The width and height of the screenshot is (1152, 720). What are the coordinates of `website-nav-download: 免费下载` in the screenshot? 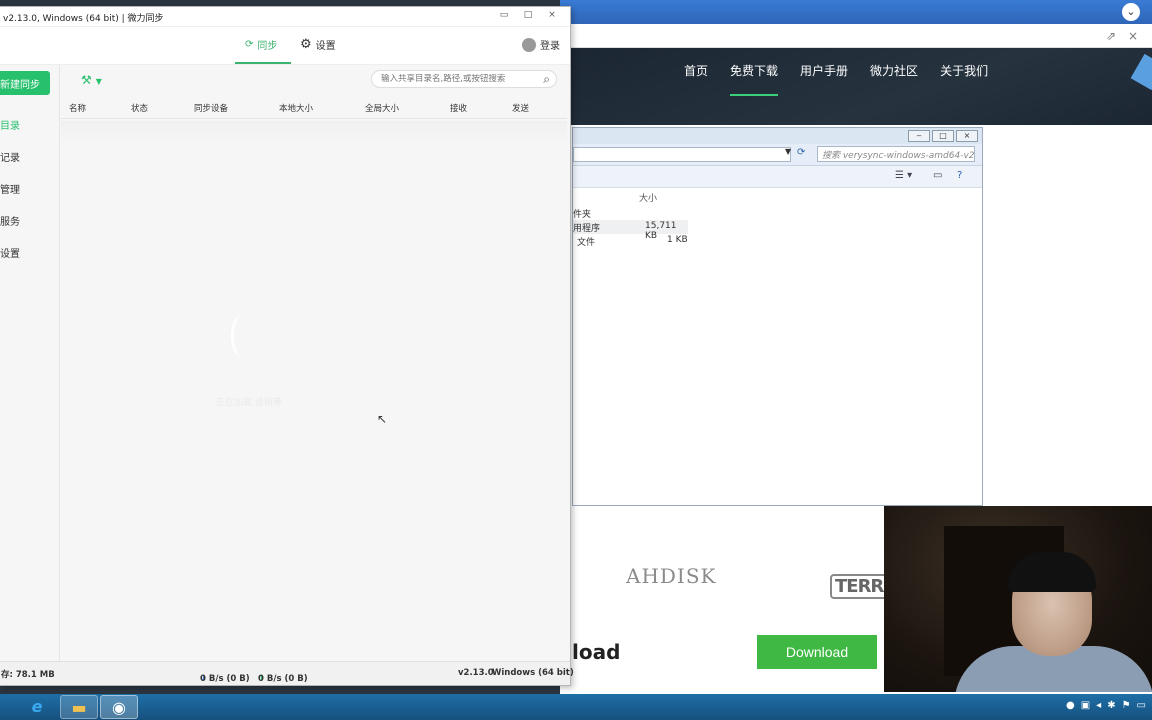 It's located at (754, 79).